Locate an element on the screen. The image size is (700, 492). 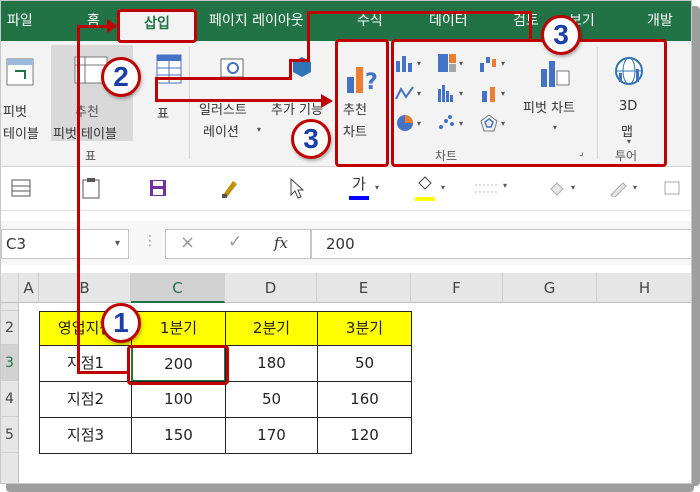
highlight-button: ▾ is located at coordinates (567, 189).